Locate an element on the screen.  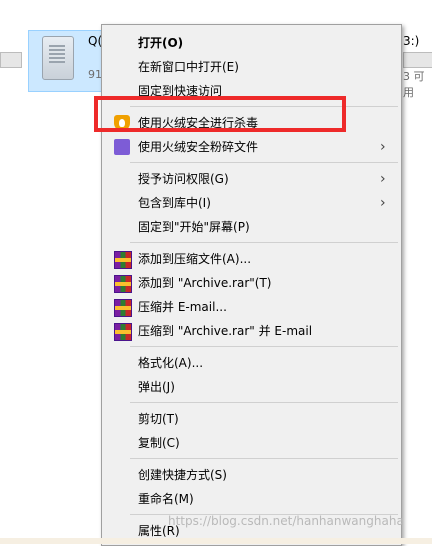
menu-item-label: 添加到 "Archive.rar"(T) is located at coordinates (205, 283).